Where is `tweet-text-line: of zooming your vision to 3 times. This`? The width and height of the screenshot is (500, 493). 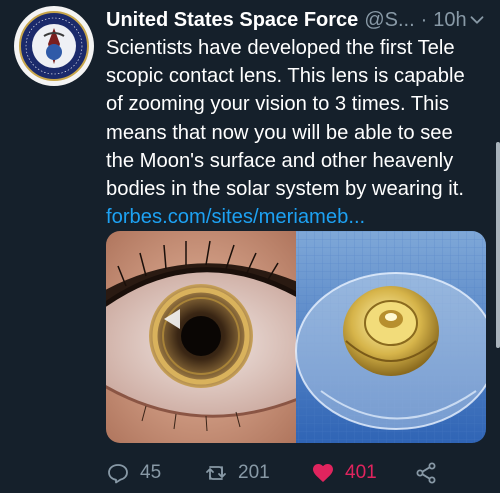 tweet-text-line: of zooming your vision to 3 times. This is located at coordinates (277, 104).